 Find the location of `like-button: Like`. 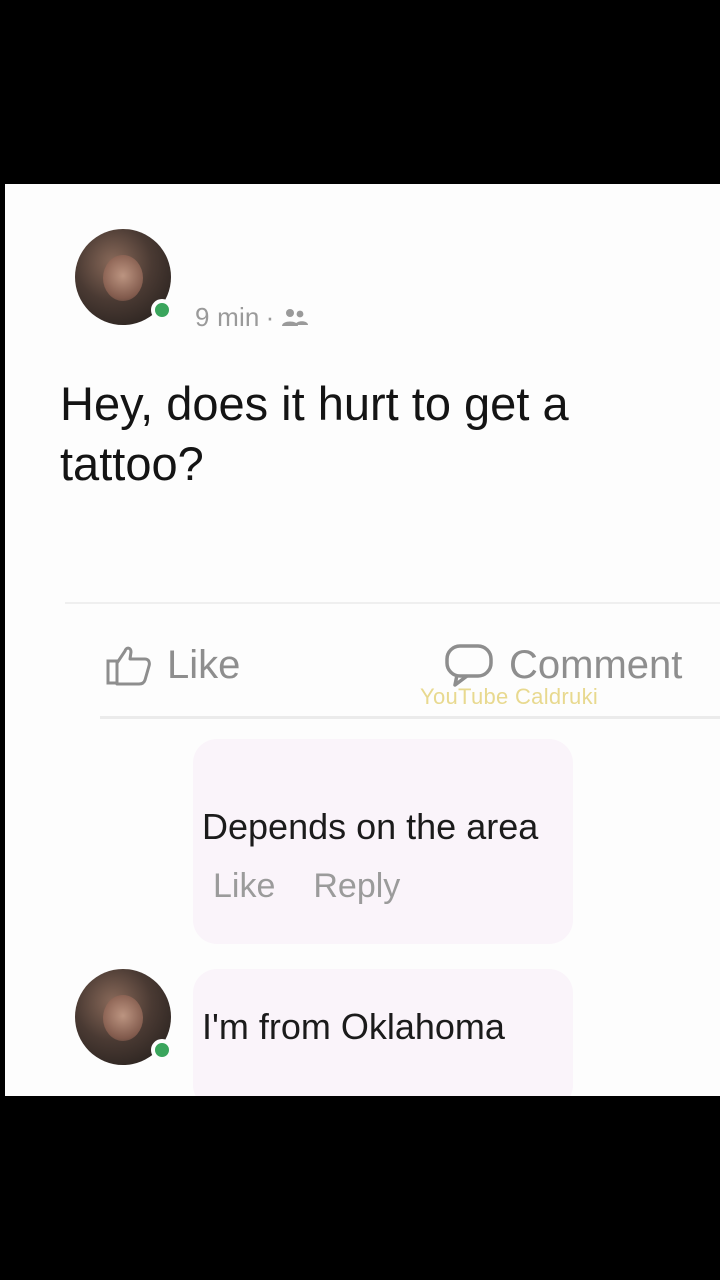

like-button: Like is located at coordinates (172, 665).